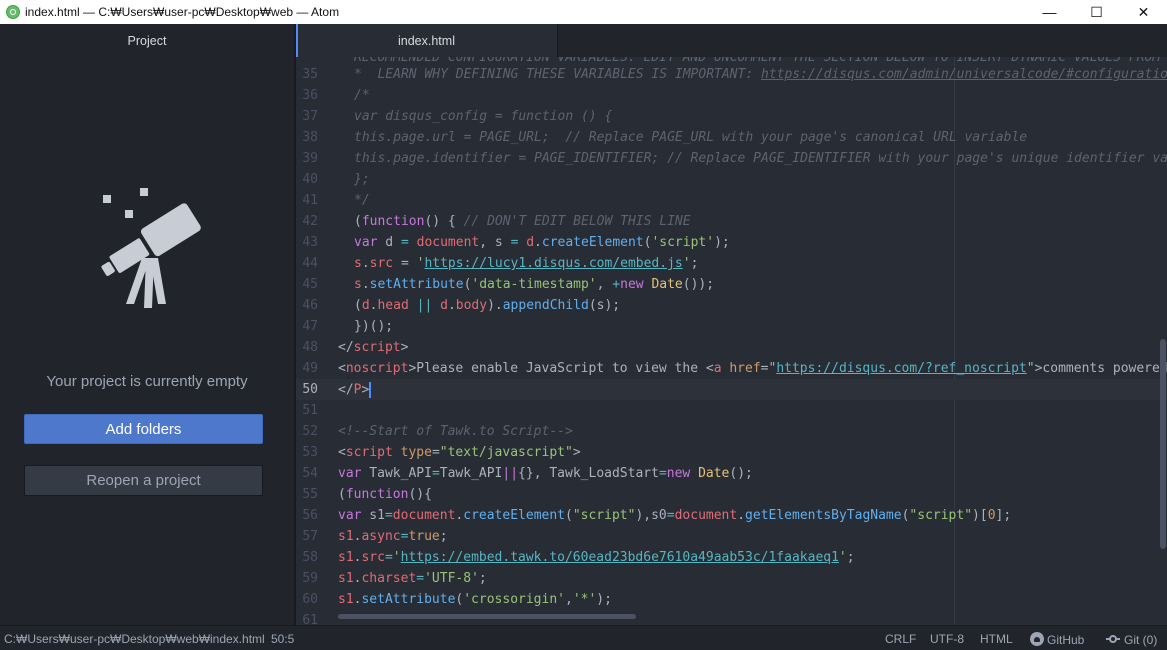 The image size is (1167, 650). I want to click on git-button: Git (0), so click(1131, 639).